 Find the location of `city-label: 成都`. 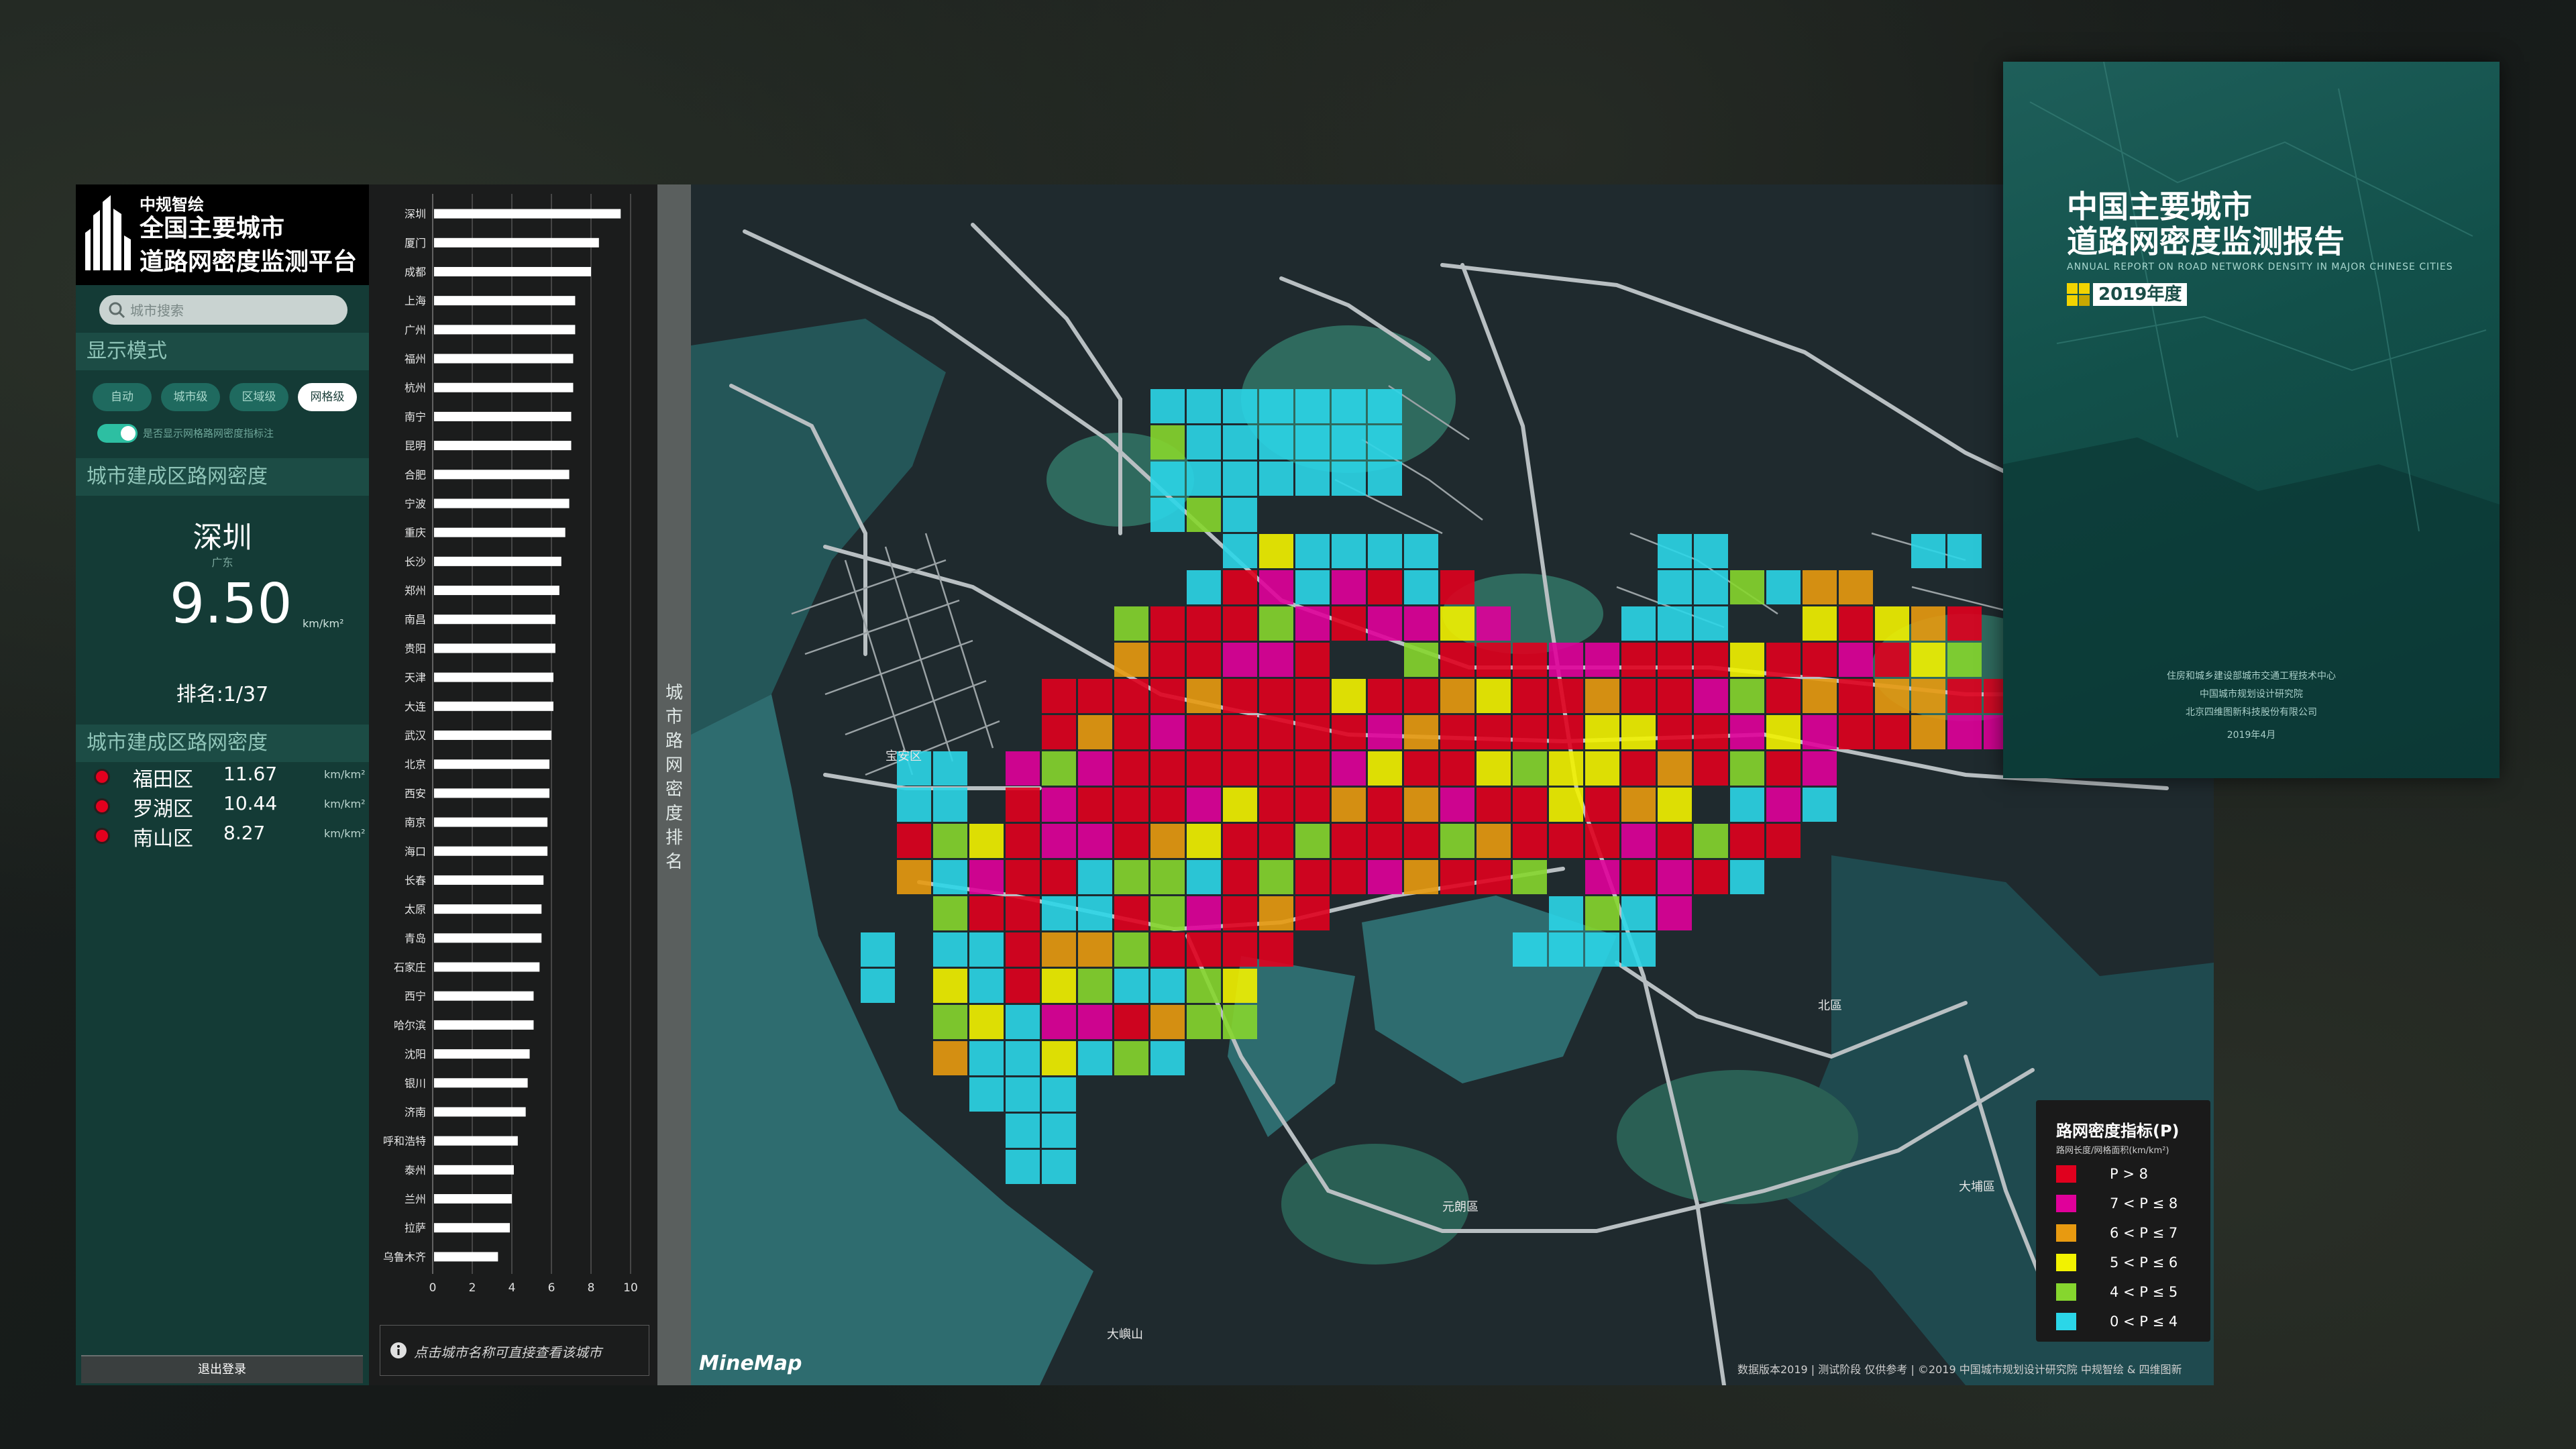

city-label: 成都 is located at coordinates (415, 272).